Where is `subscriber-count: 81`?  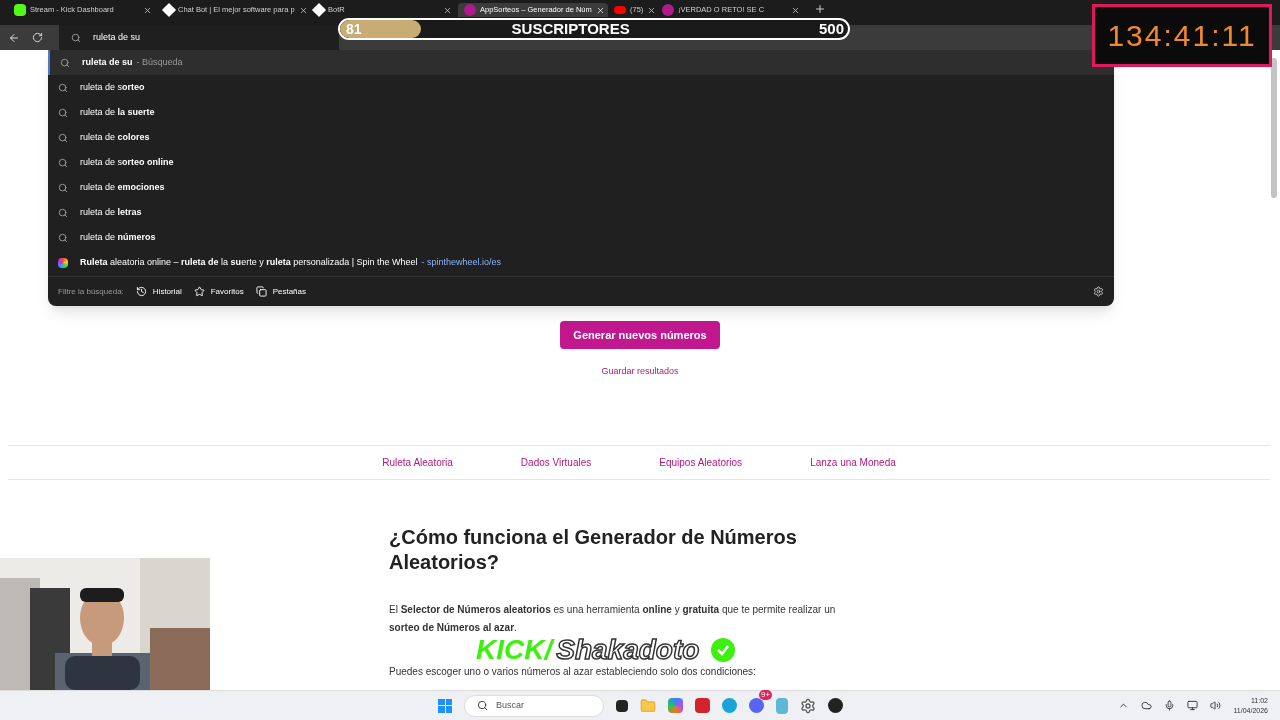 subscriber-count: 81 is located at coordinates (354, 29).